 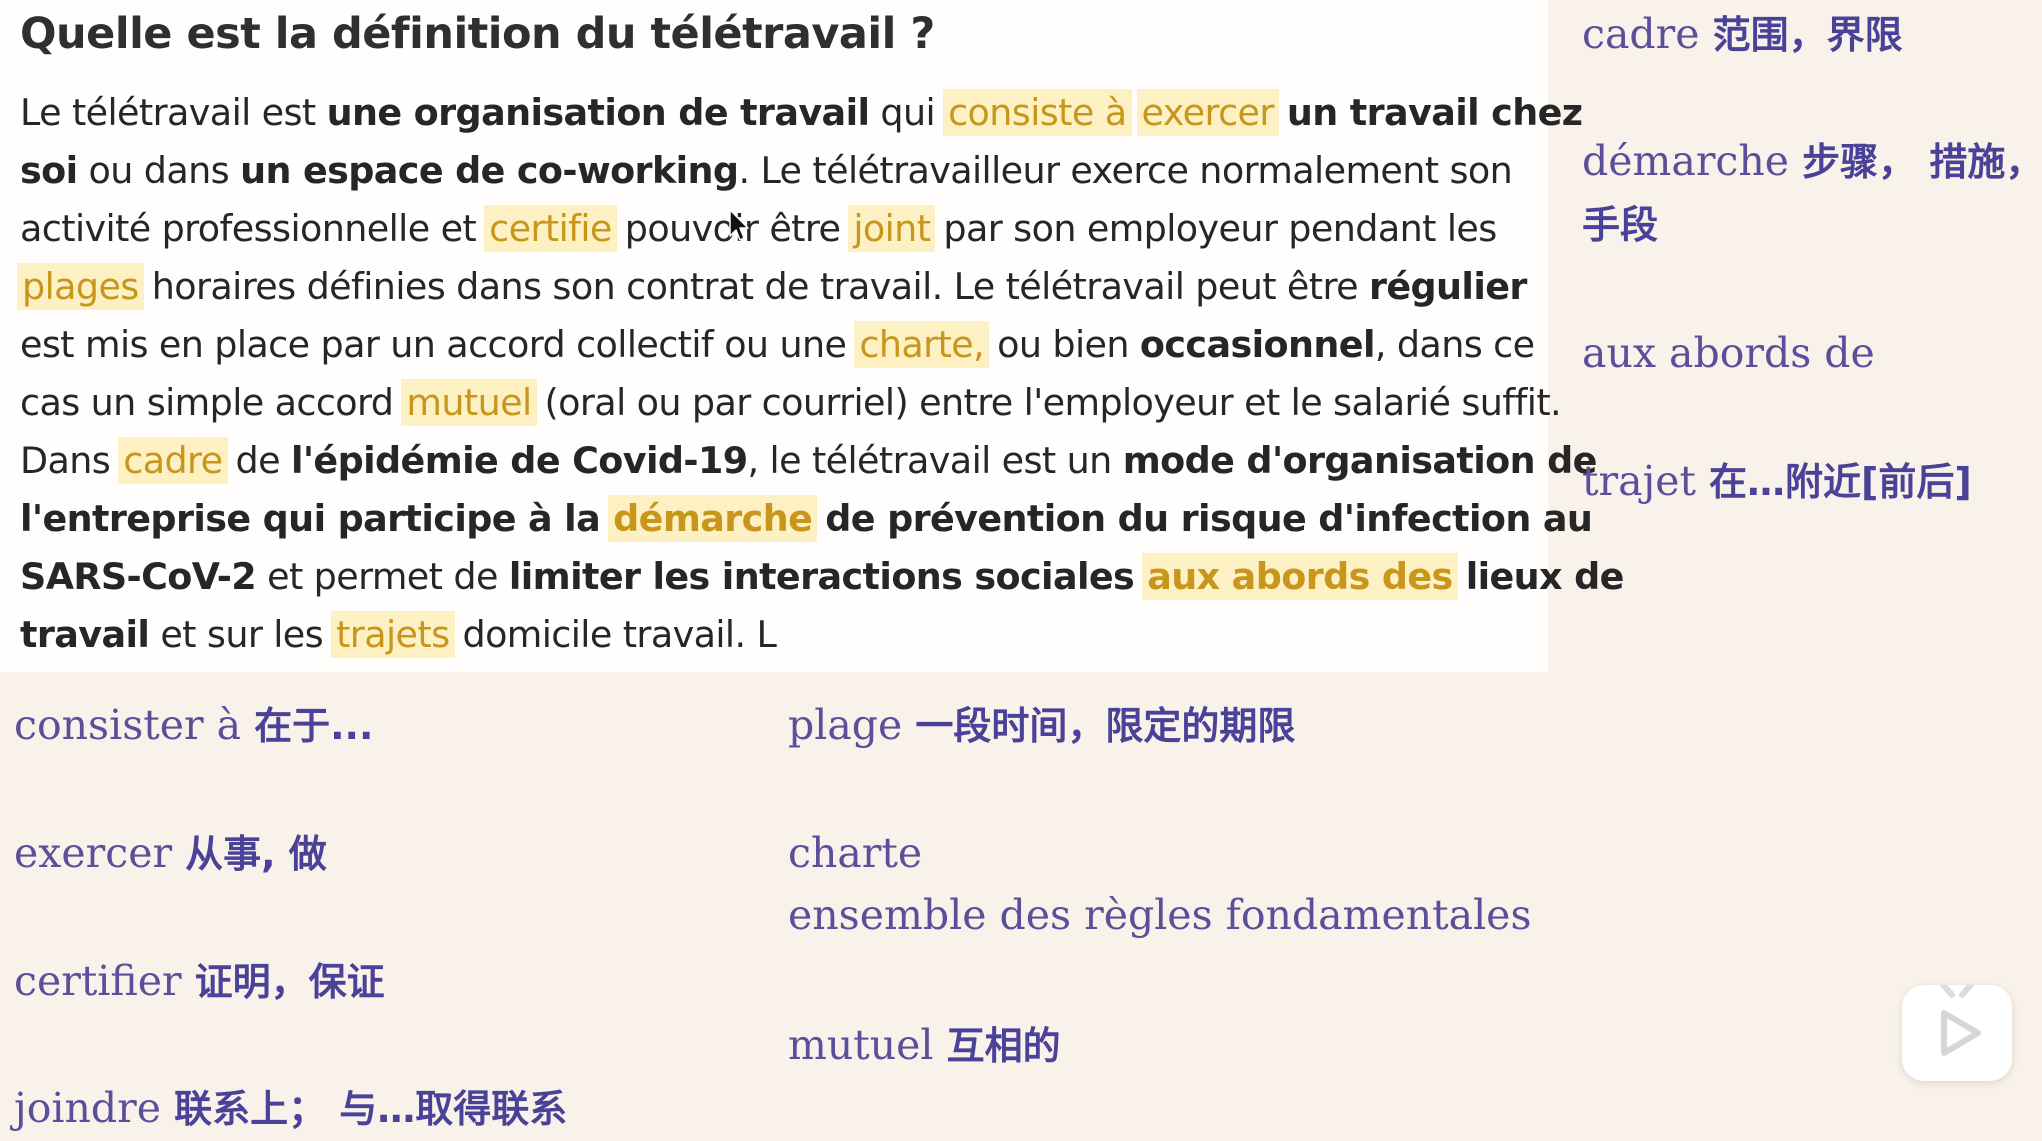 I want to click on vocab-exercer: exercer 从事, 做, so click(x=170, y=853).